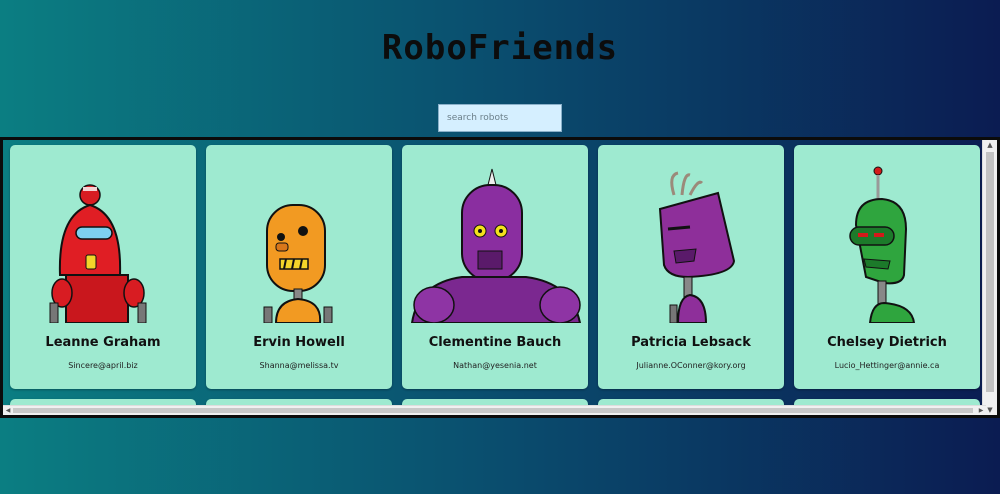 The image size is (1000, 494). What do you see at coordinates (691, 342) in the screenshot?
I see `robot-name: Patricia Lebsack` at bounding box center [691, 342].